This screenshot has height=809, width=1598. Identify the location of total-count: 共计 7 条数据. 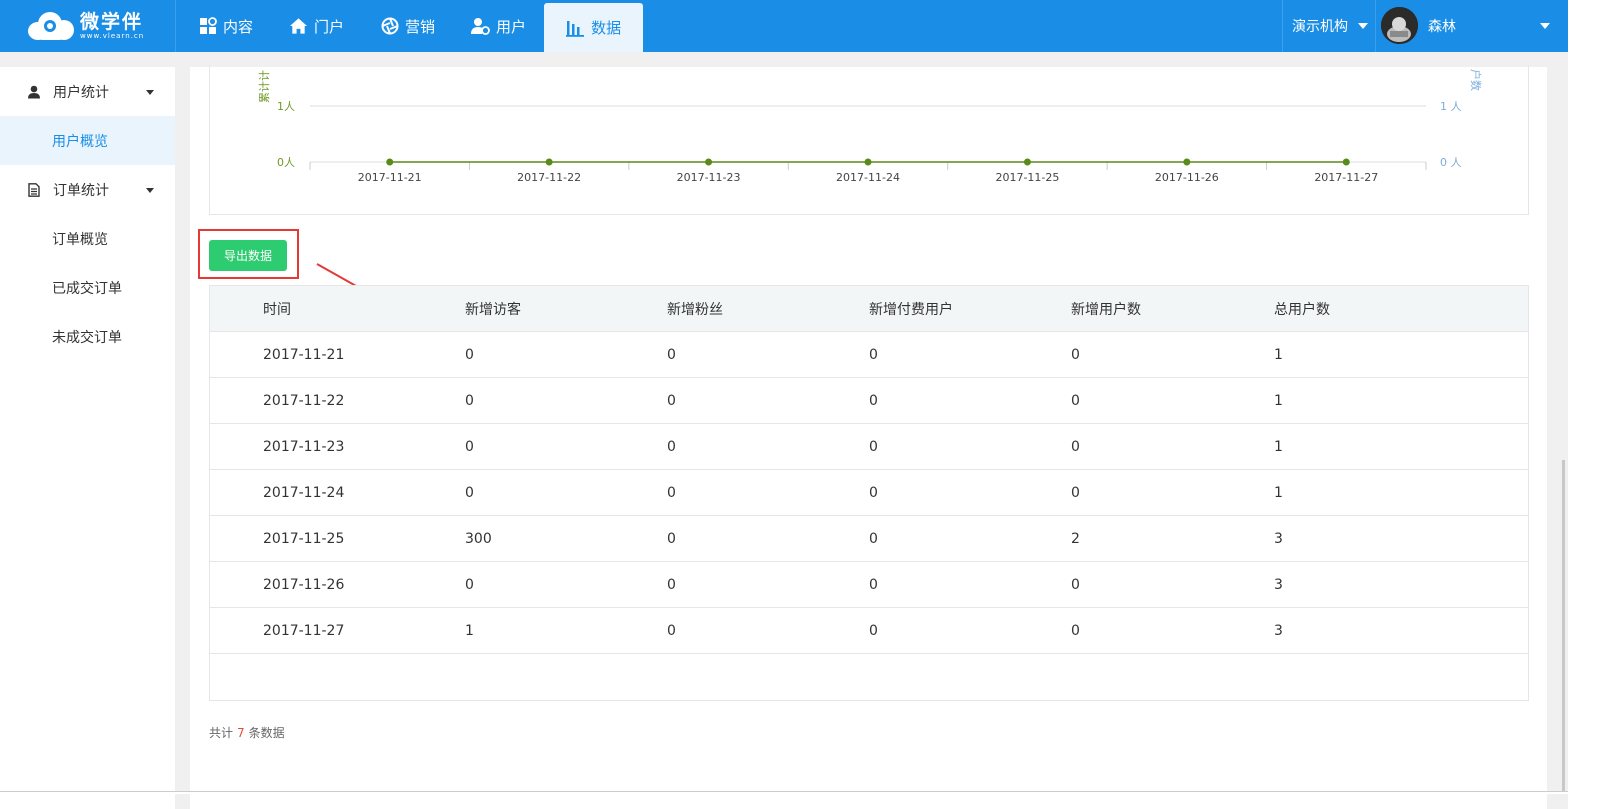
(247, 732).